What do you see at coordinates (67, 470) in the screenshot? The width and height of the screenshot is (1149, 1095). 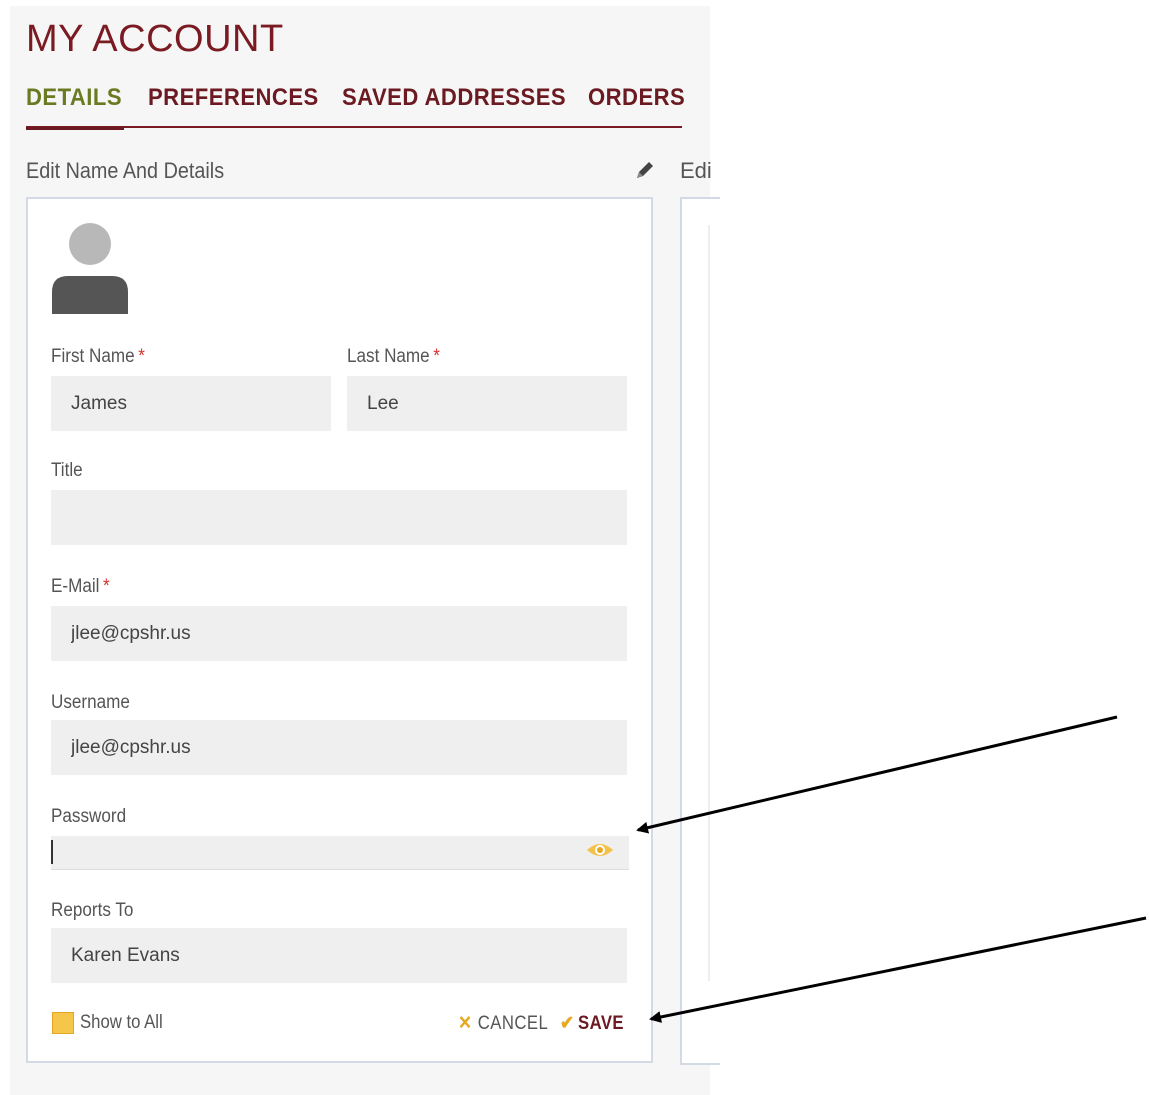 I see `title-label: Title` at bounding box center [67, 470].